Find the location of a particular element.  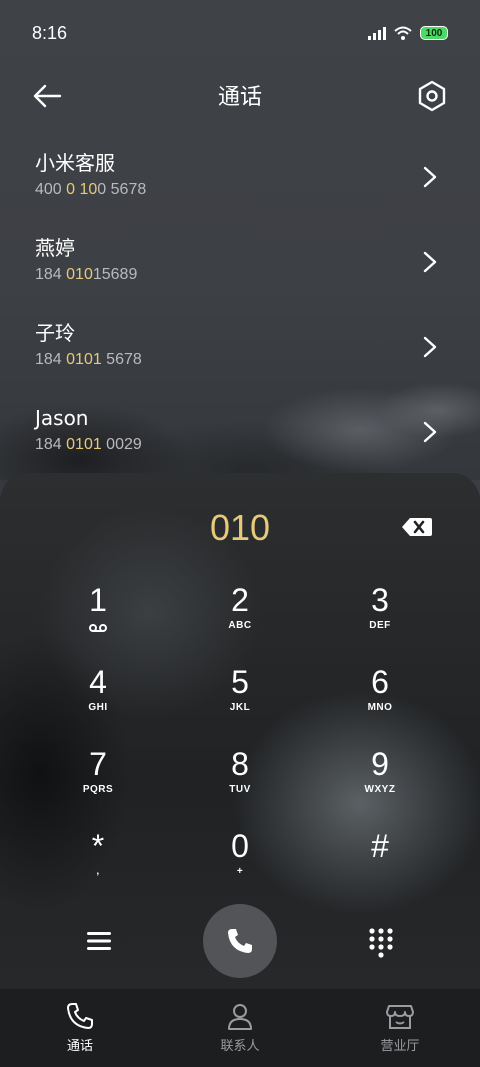

bottom-nav: 通话 联系人 营业厅 is located at coordinates (240, 1028).